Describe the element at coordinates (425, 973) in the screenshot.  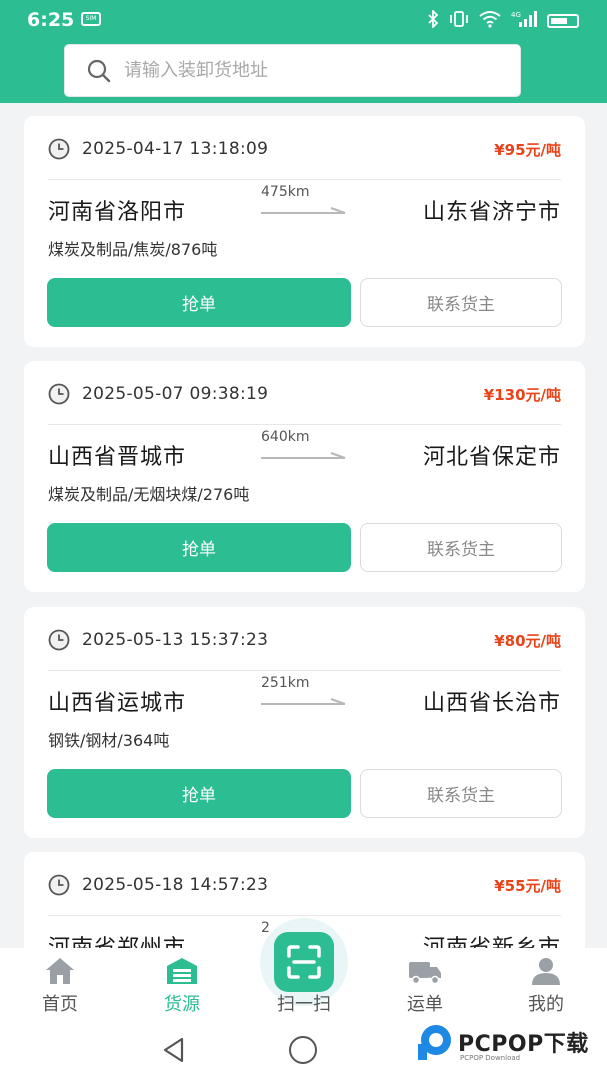
I see `truck-icon` at that location.